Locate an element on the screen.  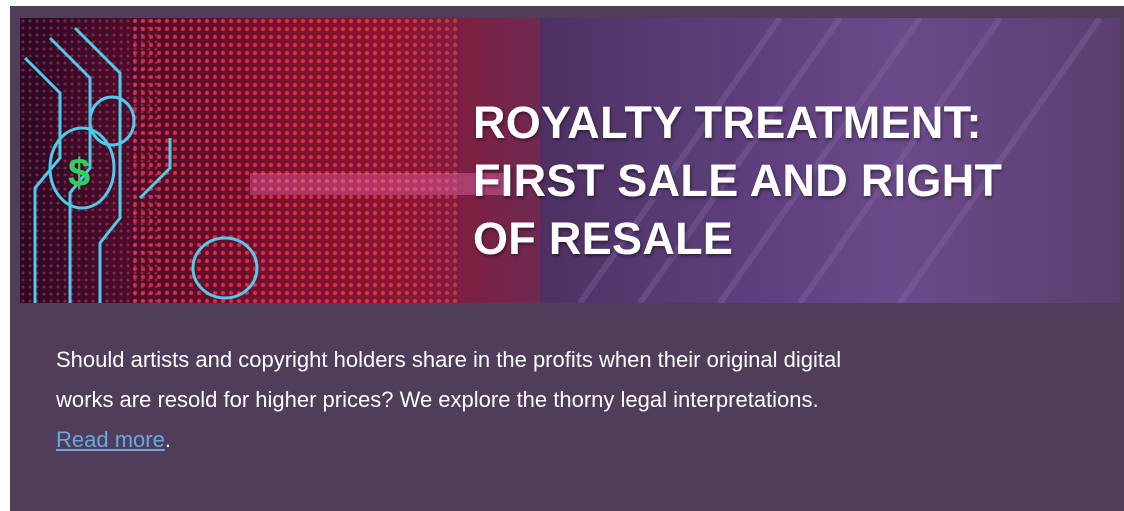
read-more-line: Read more. is located at coordinates (586, 440).